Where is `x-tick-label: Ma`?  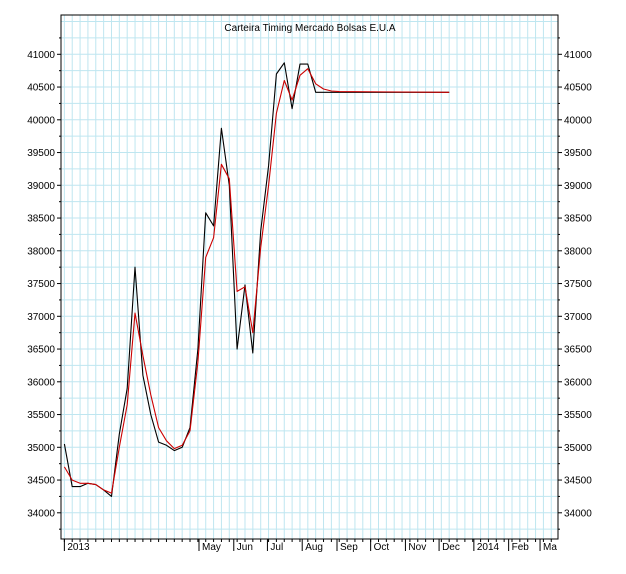
x-tick-label: Ma is located at coordinates (550, 547).